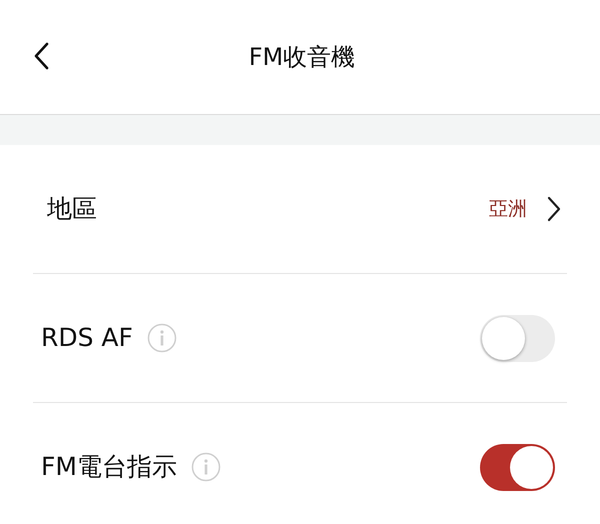 The height and width of the screenshot is (524, 600). Describe the element at coordinates (109, 467) in the screenshot. I see `setting-label: FM電台指示` at that location.